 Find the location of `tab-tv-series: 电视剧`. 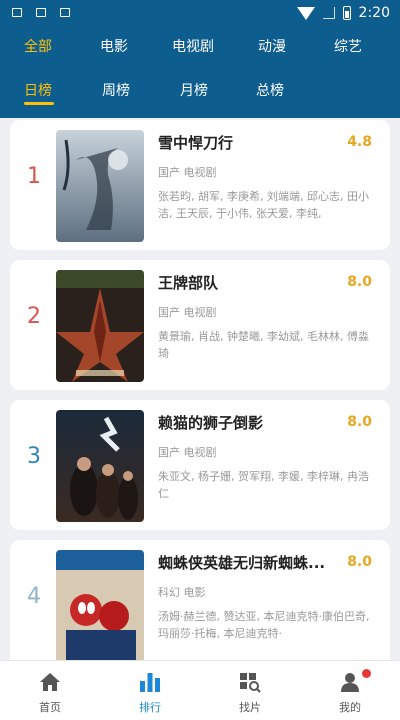

tab-tv-series: 电视剧 is located at coordinates (193, 46).